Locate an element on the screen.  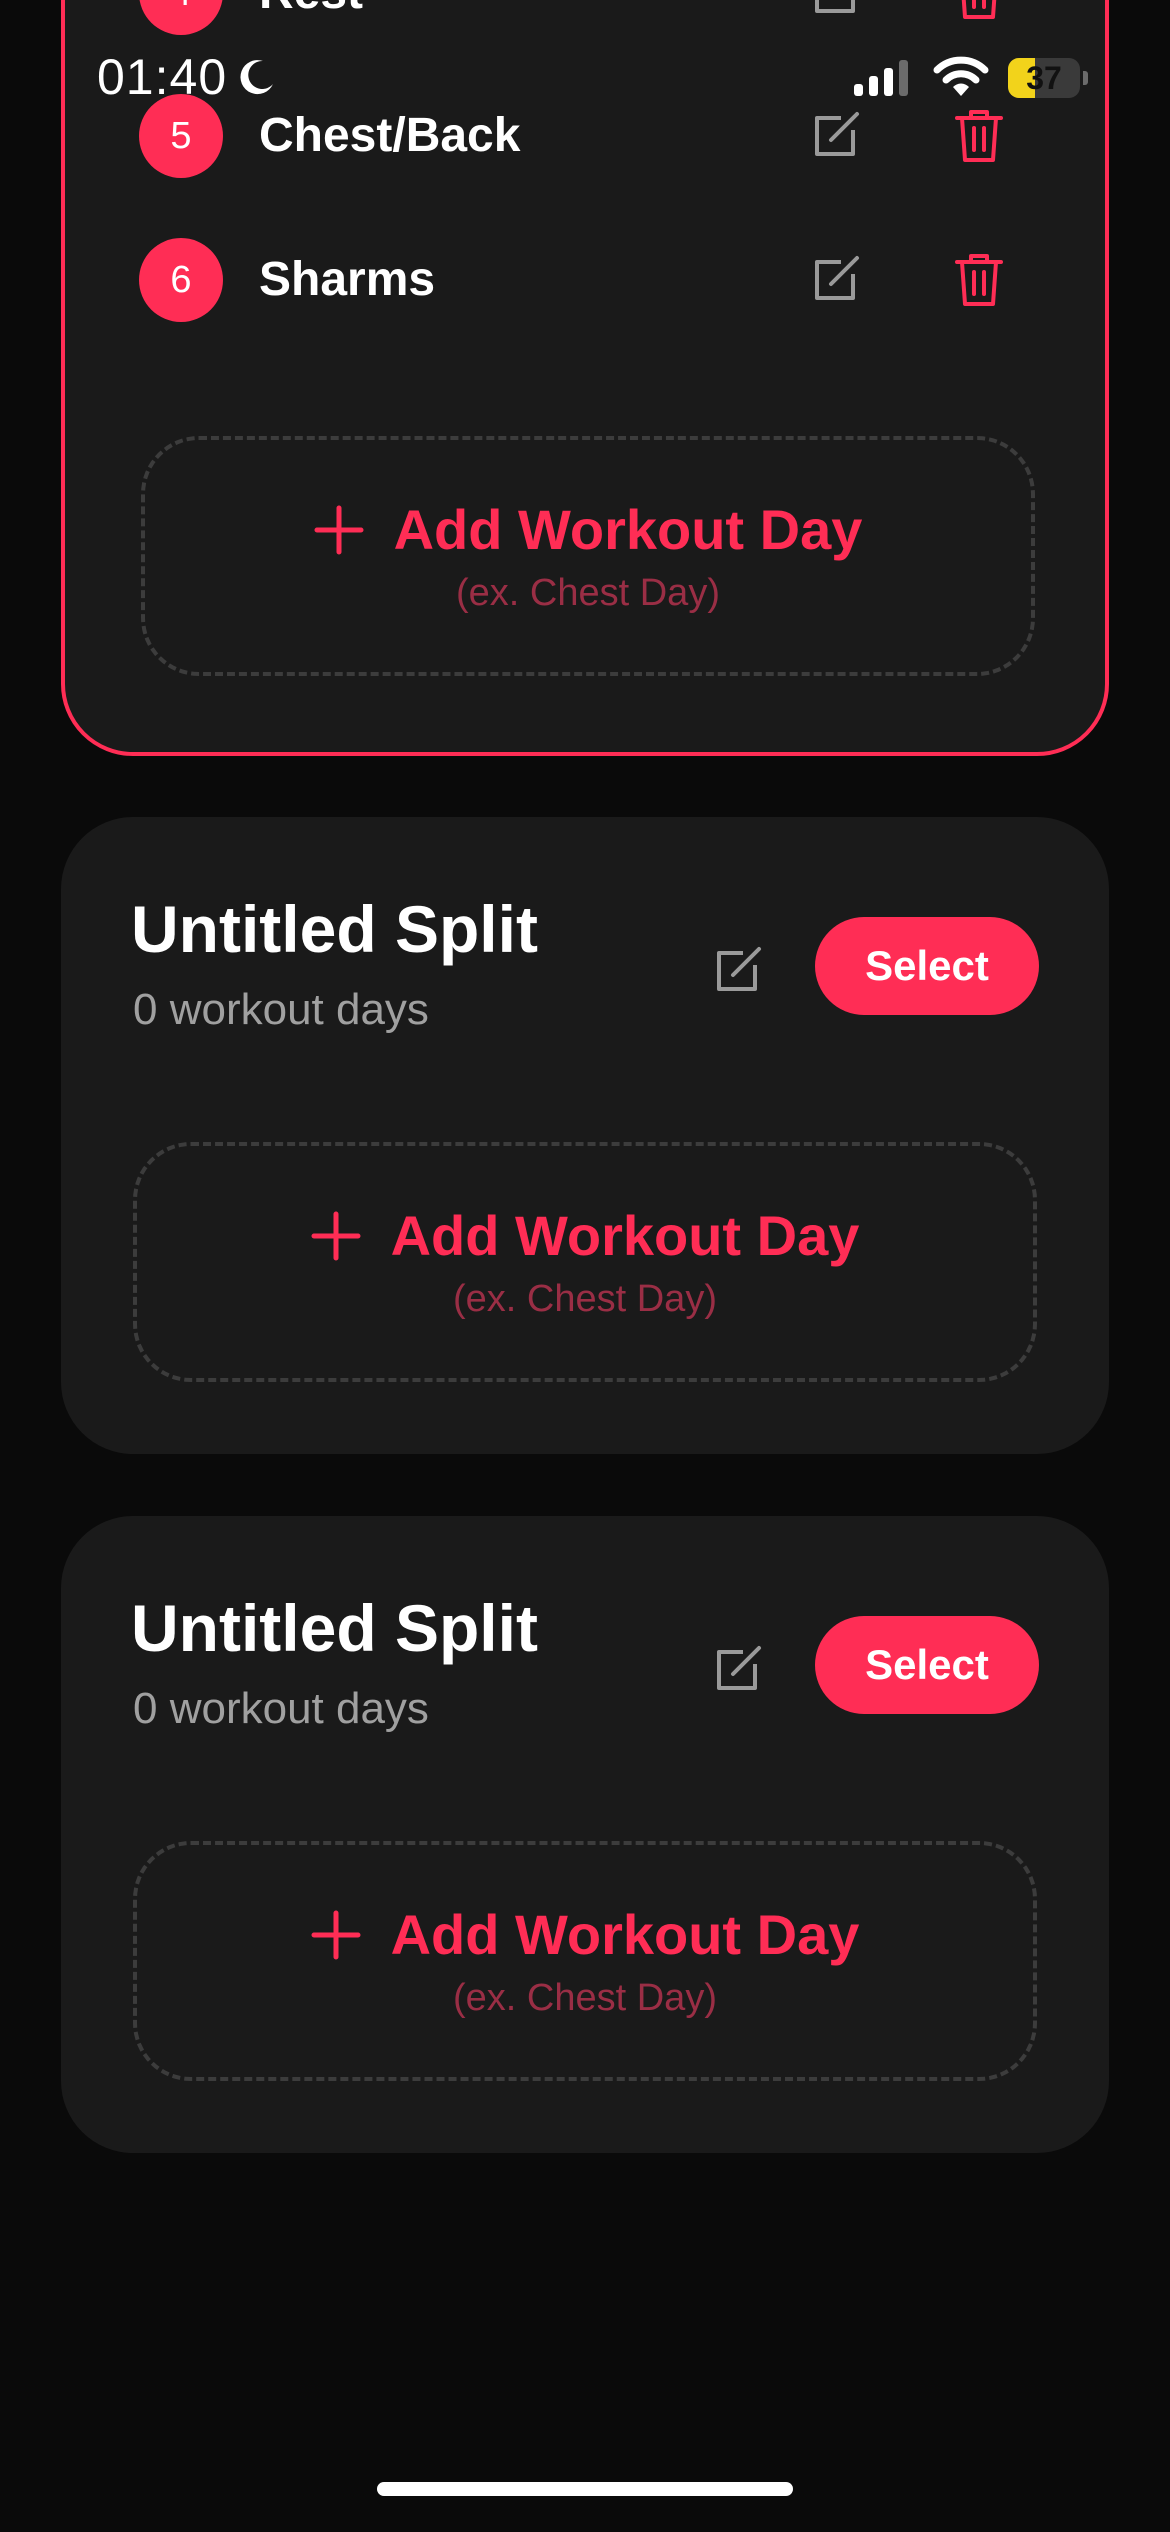
workout-day-row: 6 Sharms is located at coordinates (585, 280).